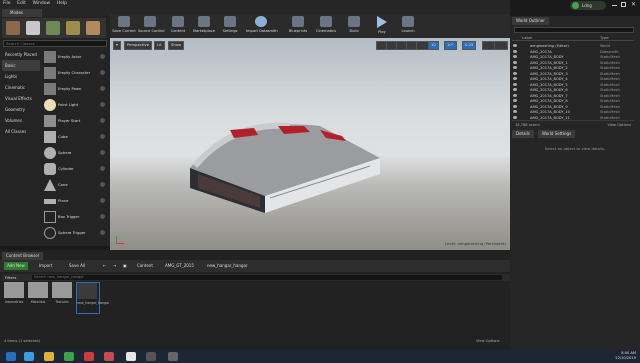 Image resolution: width=640 pixels, height=363 pixels. Describe the element at coordinates (530, 21) in the screenshot. I see `world-outliner-tab: World Outliner` at that location.